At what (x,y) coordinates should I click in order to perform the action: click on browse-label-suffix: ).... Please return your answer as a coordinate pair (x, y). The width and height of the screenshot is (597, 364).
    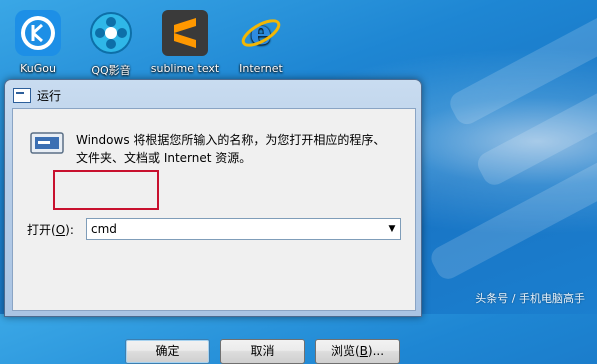
    Looking at the image, I should click on (376, 351).